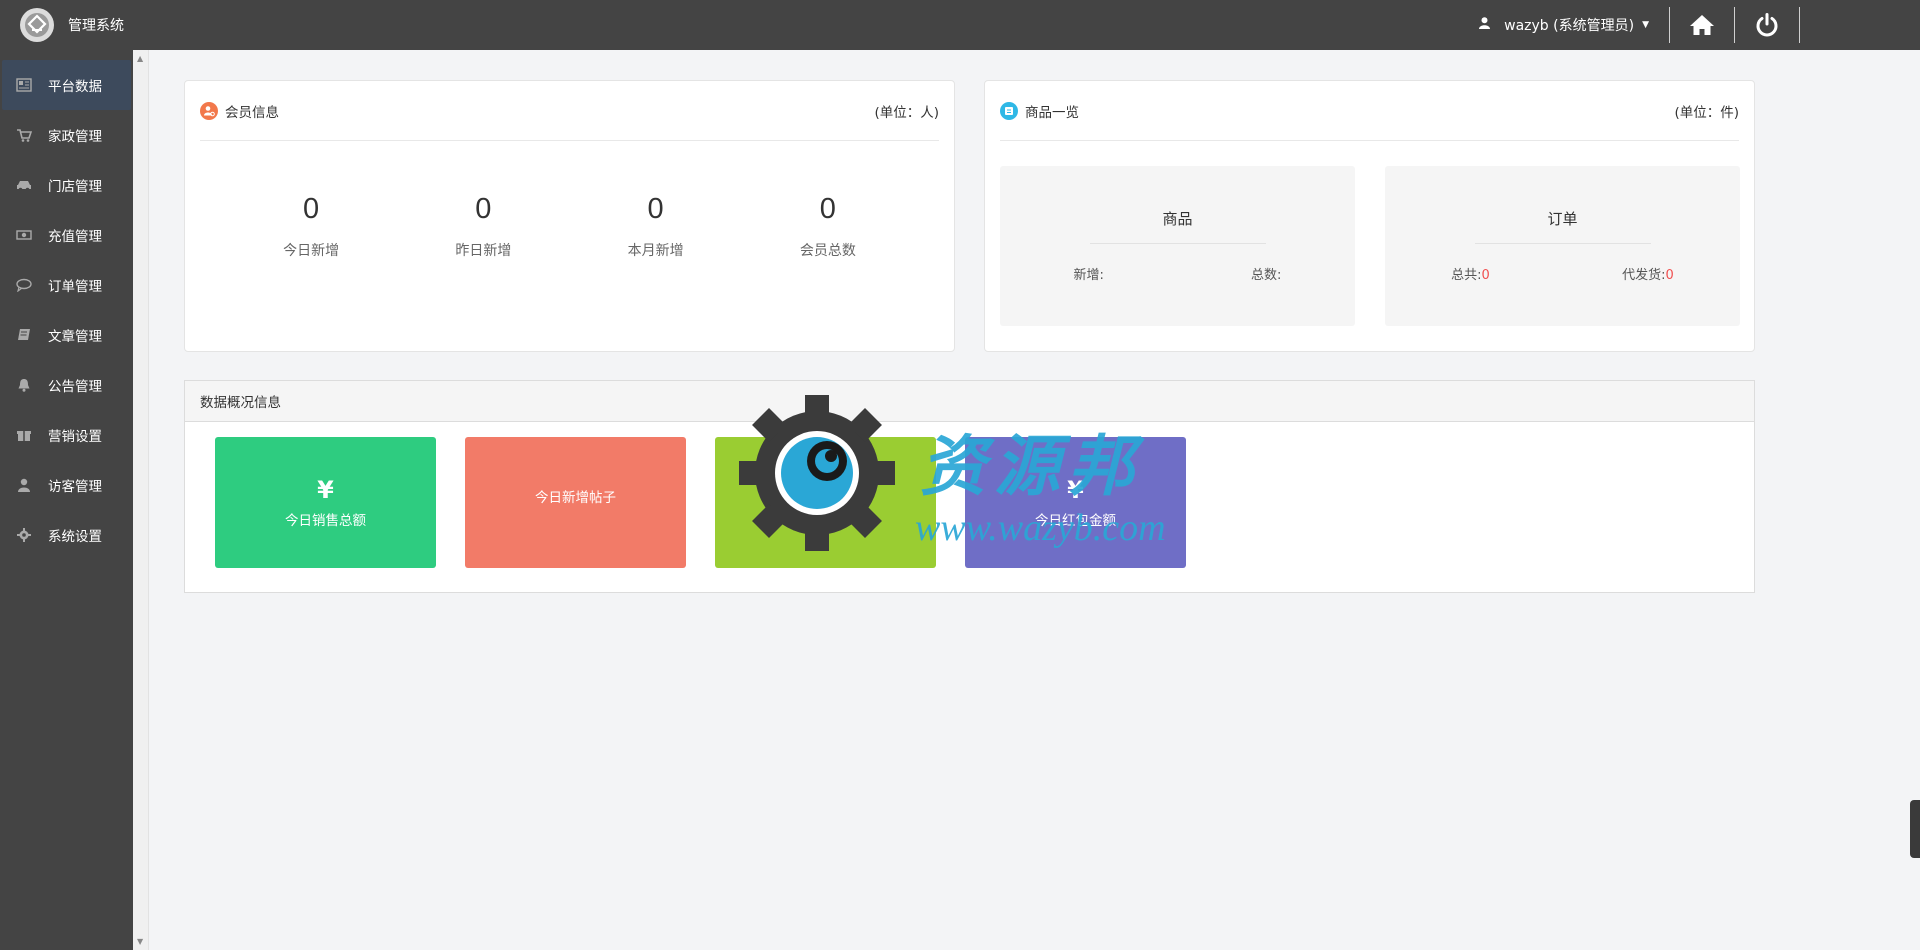  I want to click on scroll-up-icon: ▲, so click(140, 58).